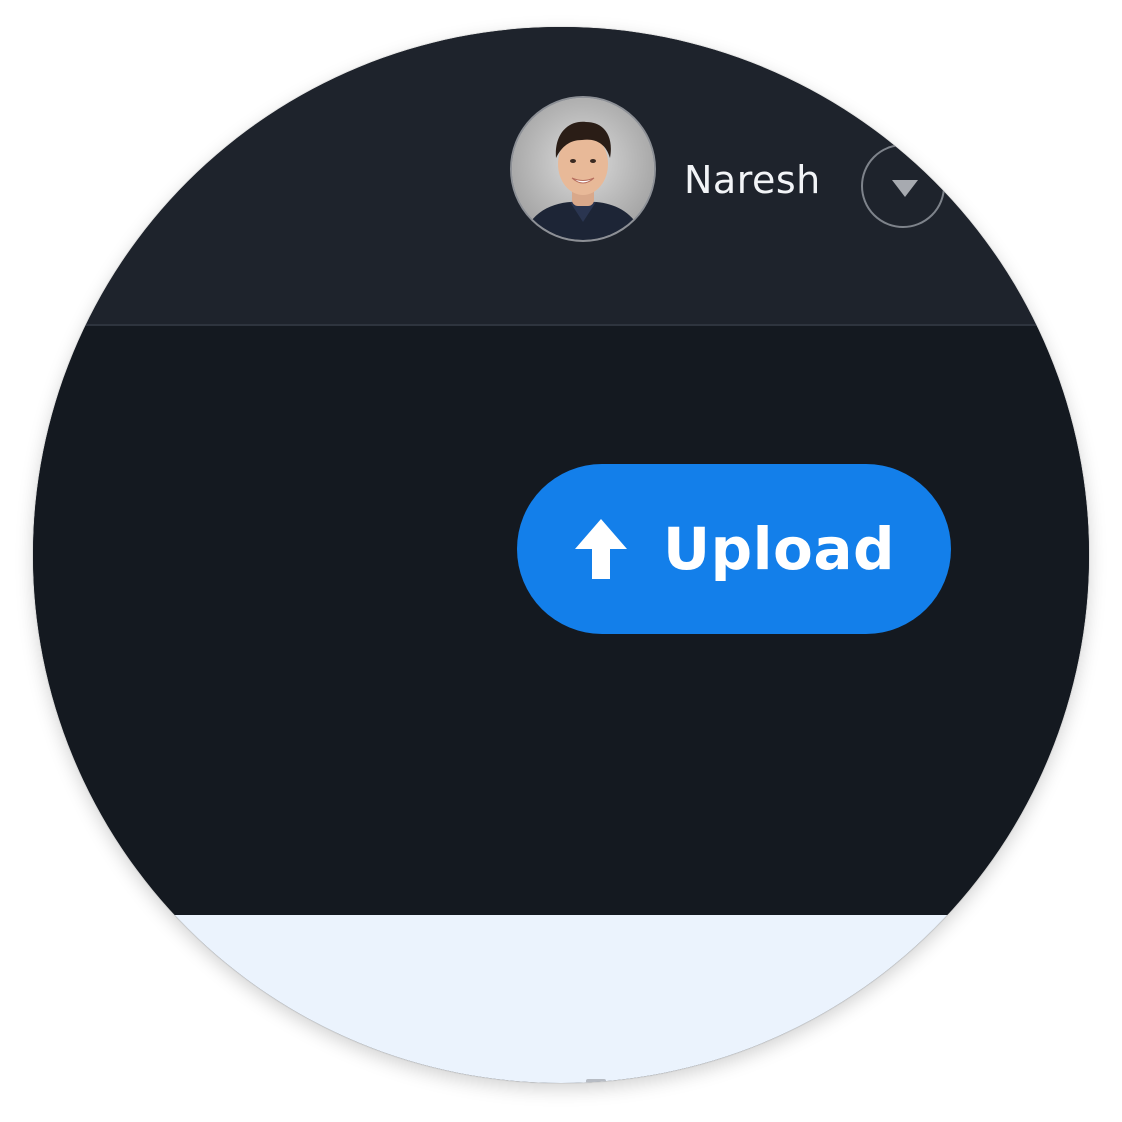 Image resolution: width=1122 pixels, height=1122 pixels. I want to click on user-photo-icon, so click(583, 169).